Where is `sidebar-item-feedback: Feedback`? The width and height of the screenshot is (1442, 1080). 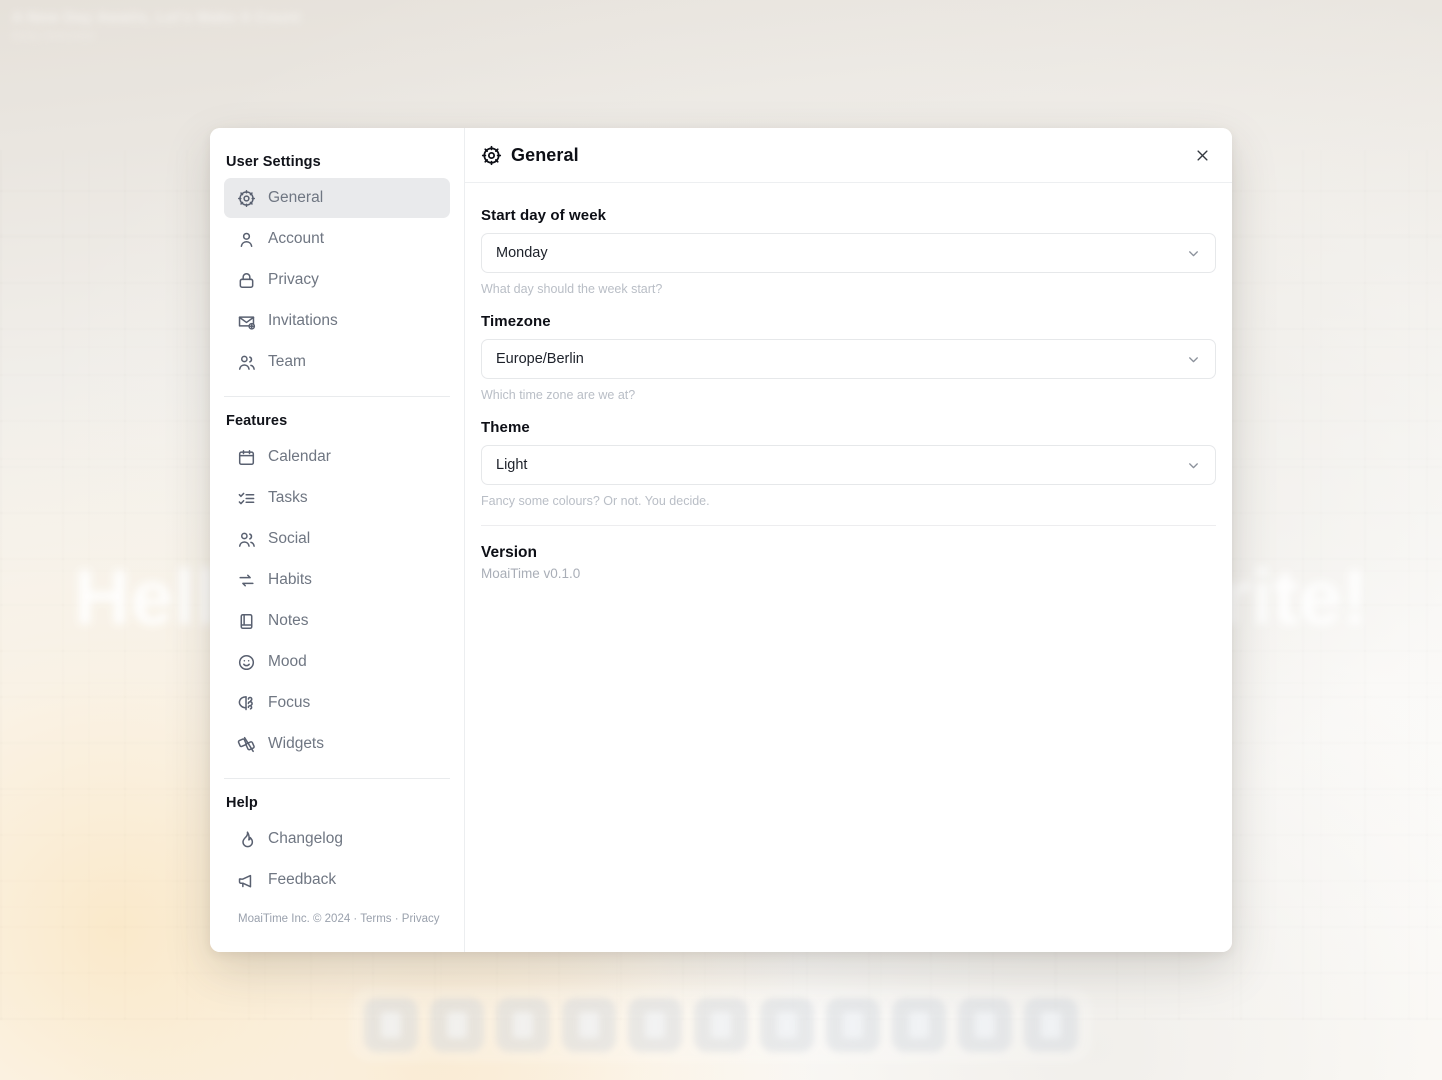
sidebar-item-feedback: Feedback is located at coordinates (337, 880).